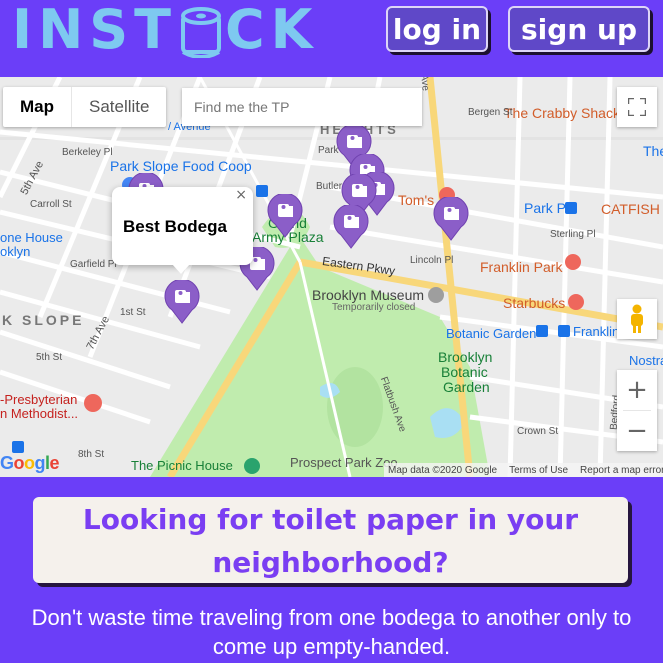 Image resolution: width=663 pixels, height=663 pixels. I want to click on poi-label: The Picnic House, so click(182, 465).